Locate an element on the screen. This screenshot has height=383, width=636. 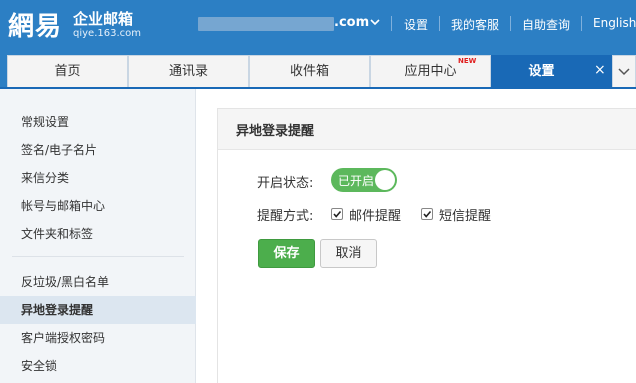
sidebar-item-mail-filter: 来信分类 is located at coordinates (98, 178).